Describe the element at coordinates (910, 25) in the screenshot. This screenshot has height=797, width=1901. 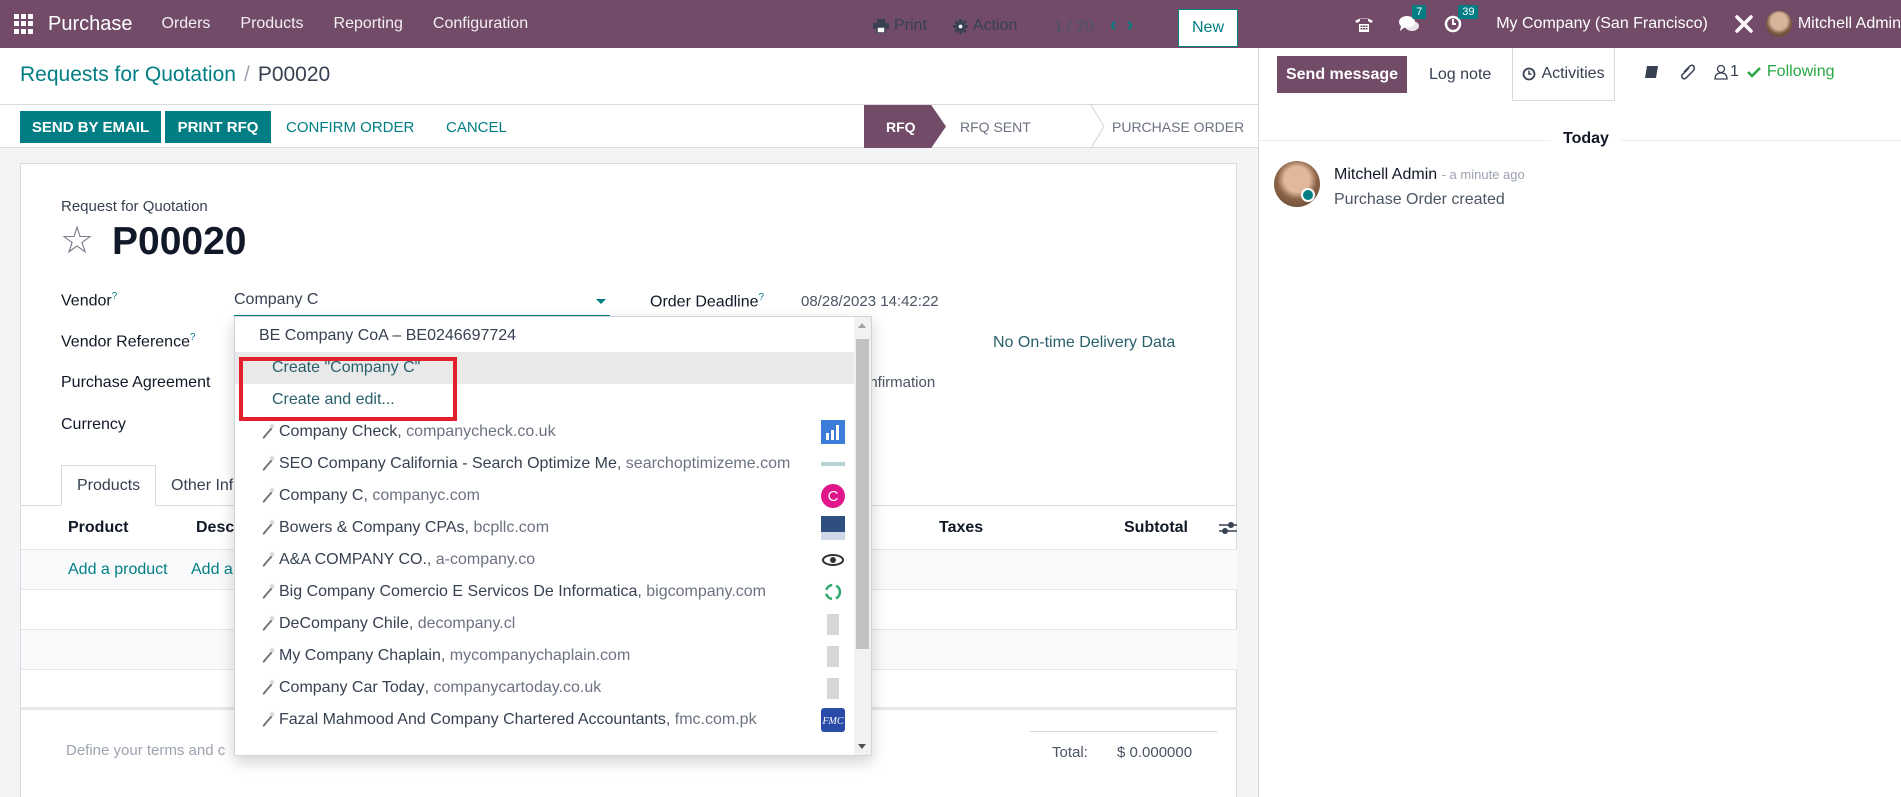
I see `print-label: Print` at that location.